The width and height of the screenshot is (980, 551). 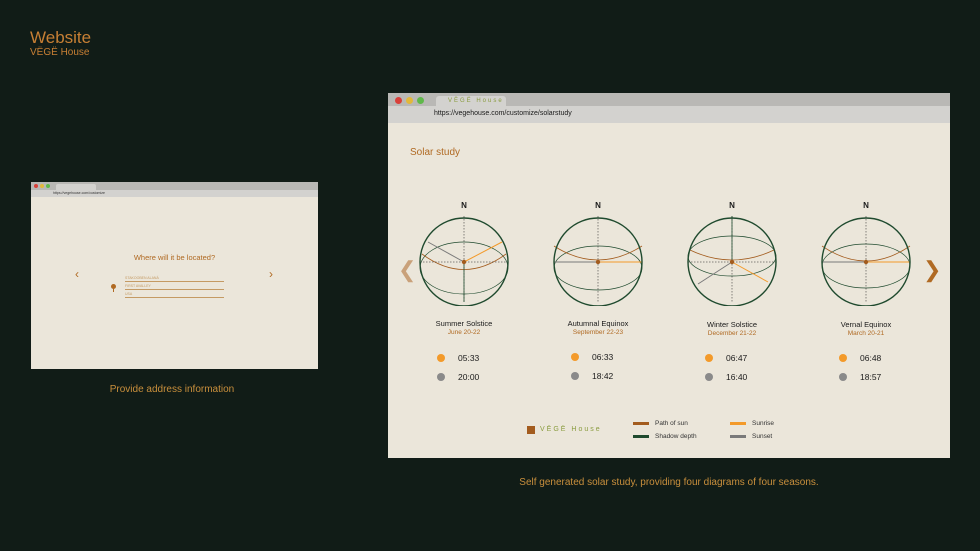 I want to click on season-date: September 22-23, so click(x=598, y=332).